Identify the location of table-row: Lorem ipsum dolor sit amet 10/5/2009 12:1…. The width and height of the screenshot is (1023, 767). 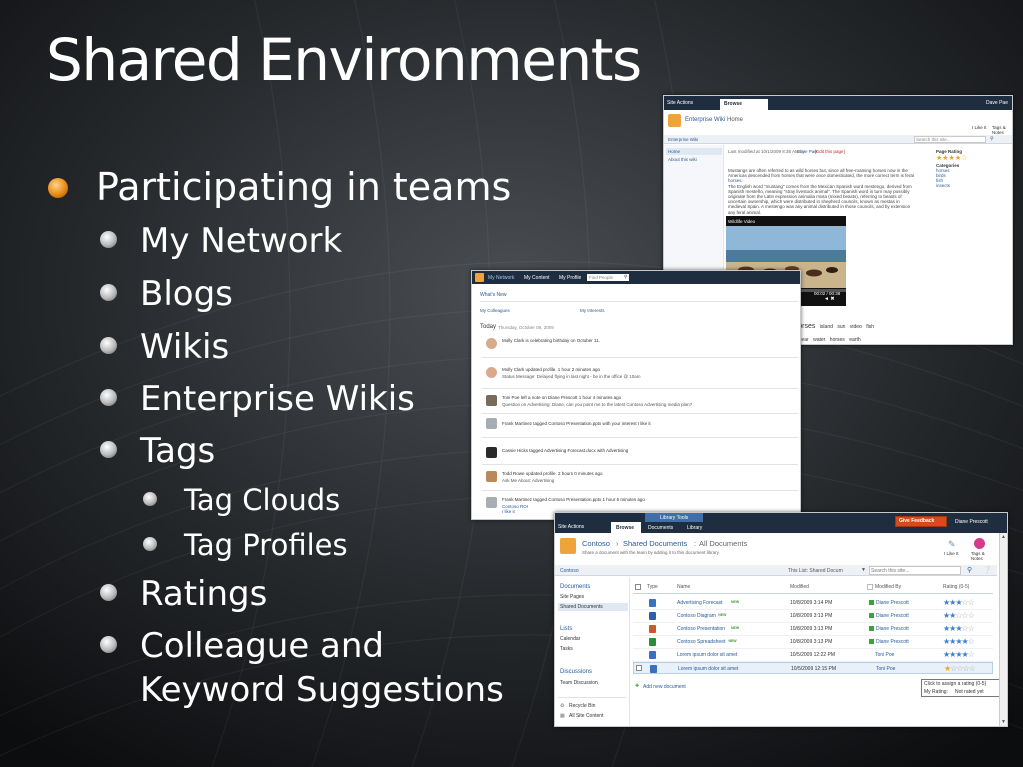
(813, 668).